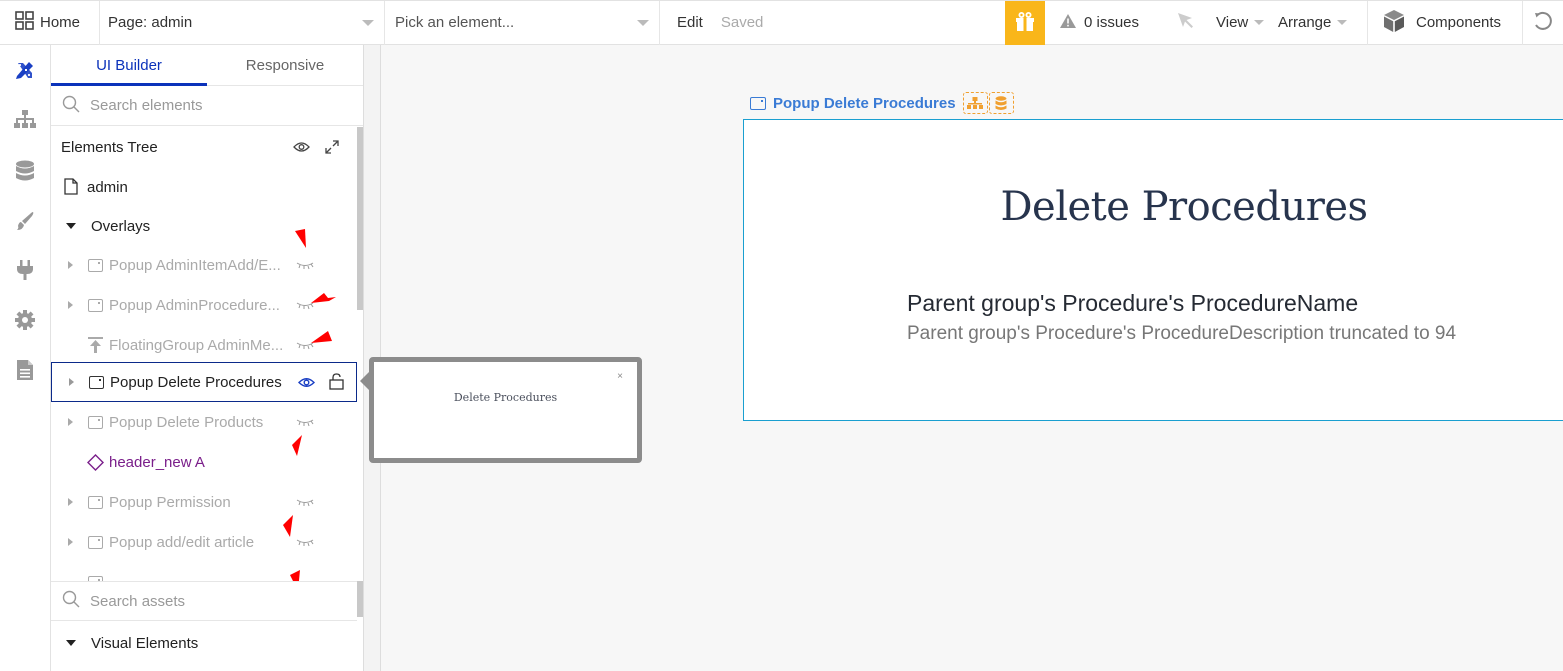 The width and height of the screenshot is (1563, 671). Describe the element at coordinates (25, 221) in the screenshot. I see `styles-brush-icon` at that location.